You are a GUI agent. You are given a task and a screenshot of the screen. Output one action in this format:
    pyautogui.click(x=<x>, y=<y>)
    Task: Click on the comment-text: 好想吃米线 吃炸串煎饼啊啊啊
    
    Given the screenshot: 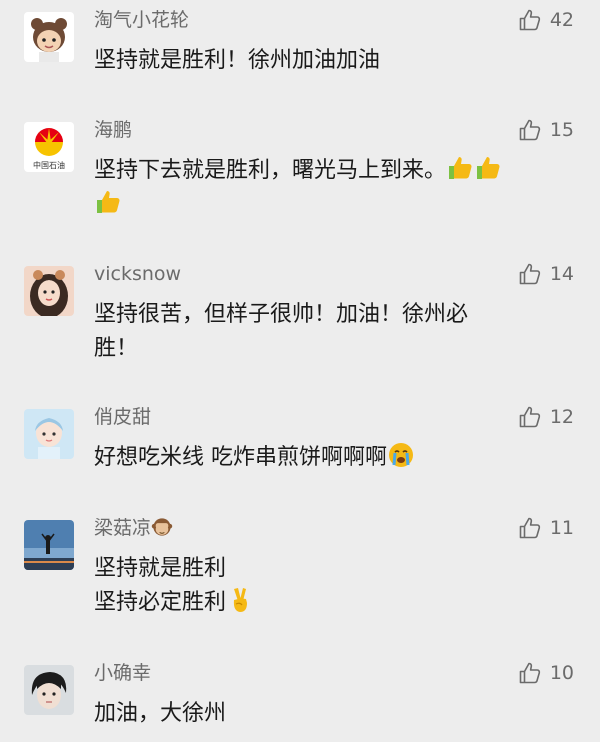 What is the action you would take?
    pyautogui.click(x=329, y=458)
    